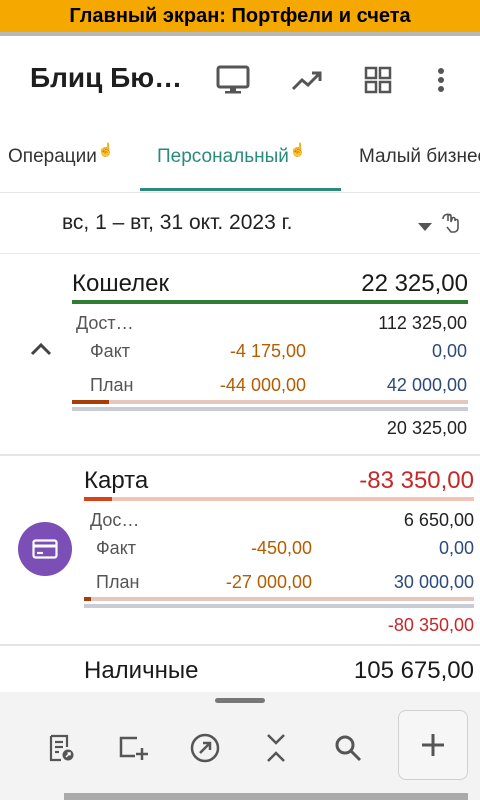  I want to click on tab-personal: Персональный☝, so click(231, 155).